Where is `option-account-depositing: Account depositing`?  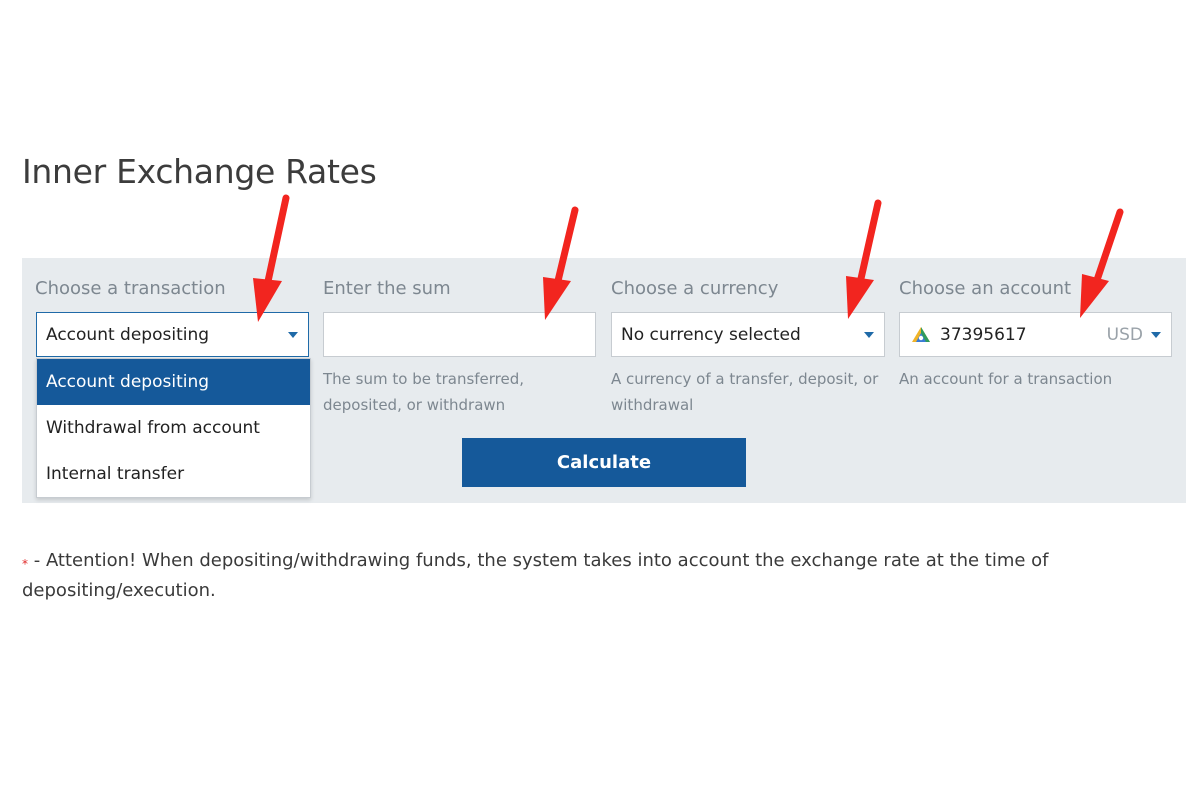 option-account-depositing: Account depositing is located at coordinates (173, 382).